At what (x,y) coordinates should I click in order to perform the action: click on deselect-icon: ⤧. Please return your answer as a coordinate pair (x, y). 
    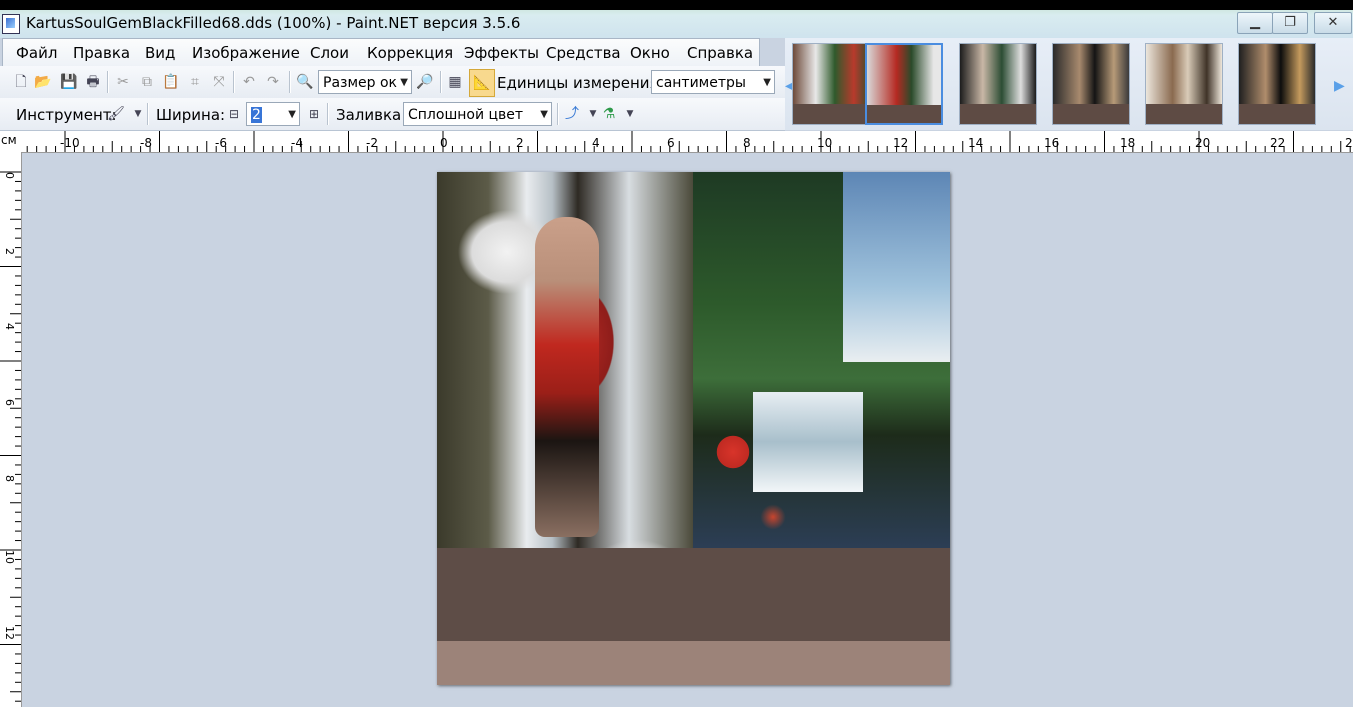
    Looking at the image, I should click on (219, 82).